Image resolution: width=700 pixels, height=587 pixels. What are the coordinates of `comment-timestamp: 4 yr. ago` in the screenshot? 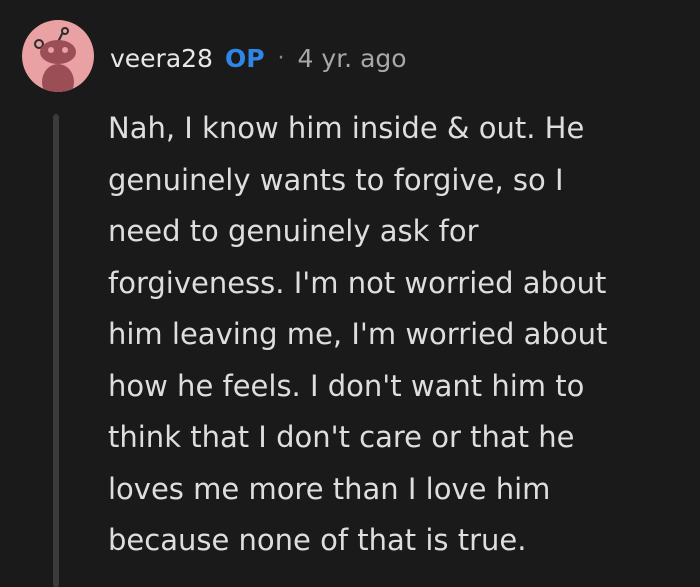 It's located at (352, 58).